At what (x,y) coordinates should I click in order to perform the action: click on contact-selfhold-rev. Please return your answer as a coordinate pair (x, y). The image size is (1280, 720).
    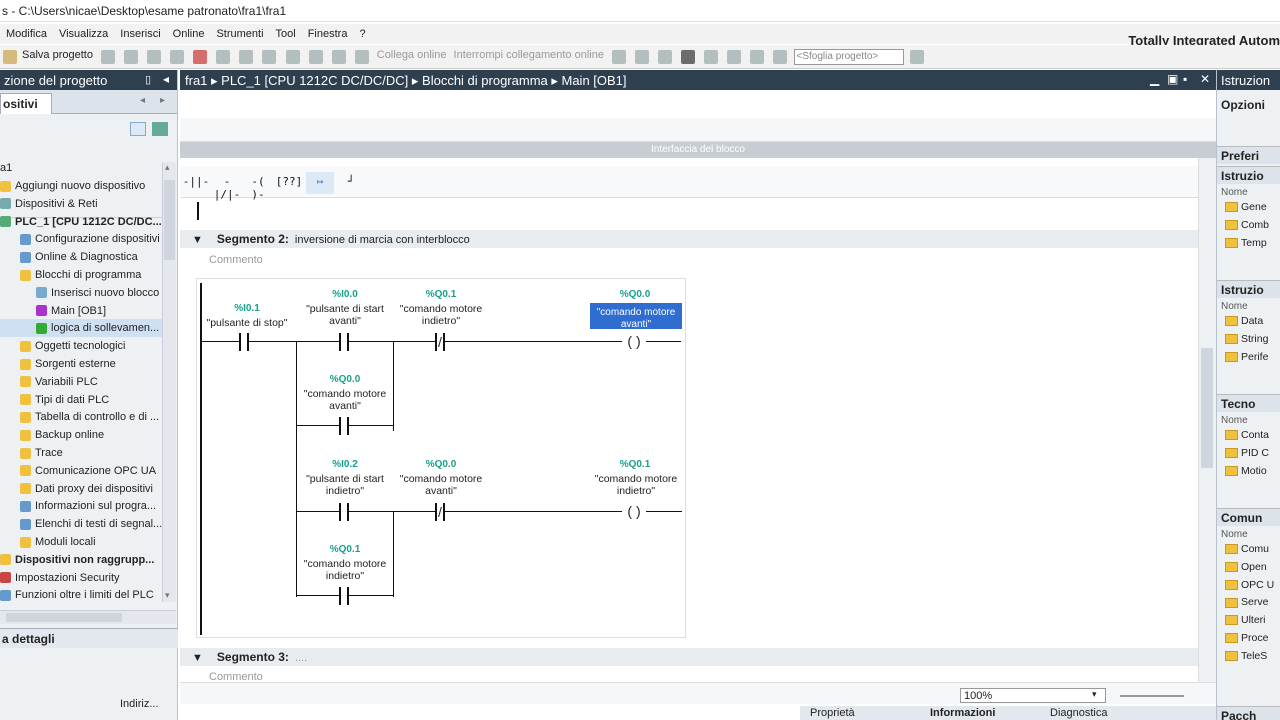
    Looking at the image, I should click on (344, 596).